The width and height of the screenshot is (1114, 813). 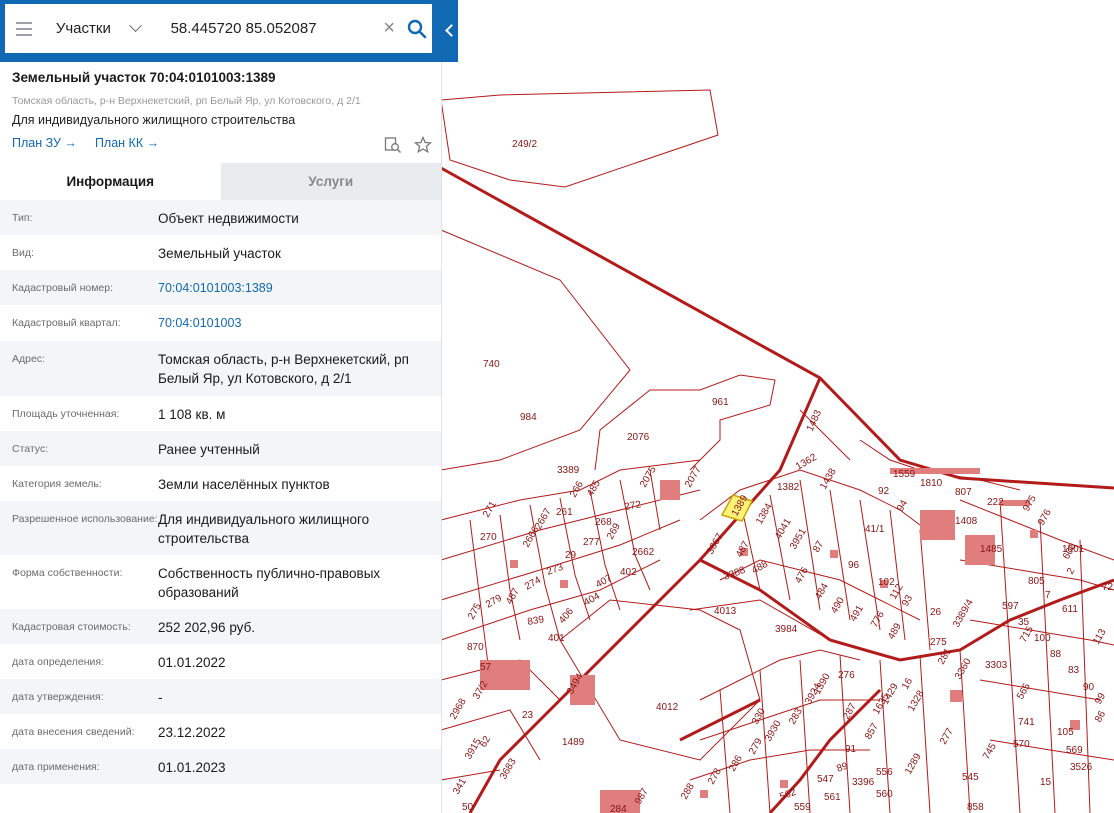 I want to click on parcel-label: 105, so click(x=1065, y=732).